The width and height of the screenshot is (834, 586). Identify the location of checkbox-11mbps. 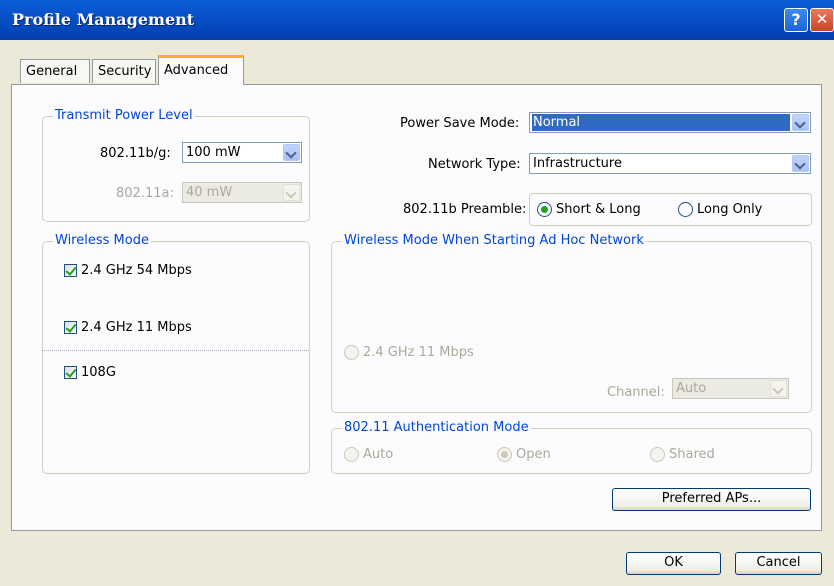
(70, 327).